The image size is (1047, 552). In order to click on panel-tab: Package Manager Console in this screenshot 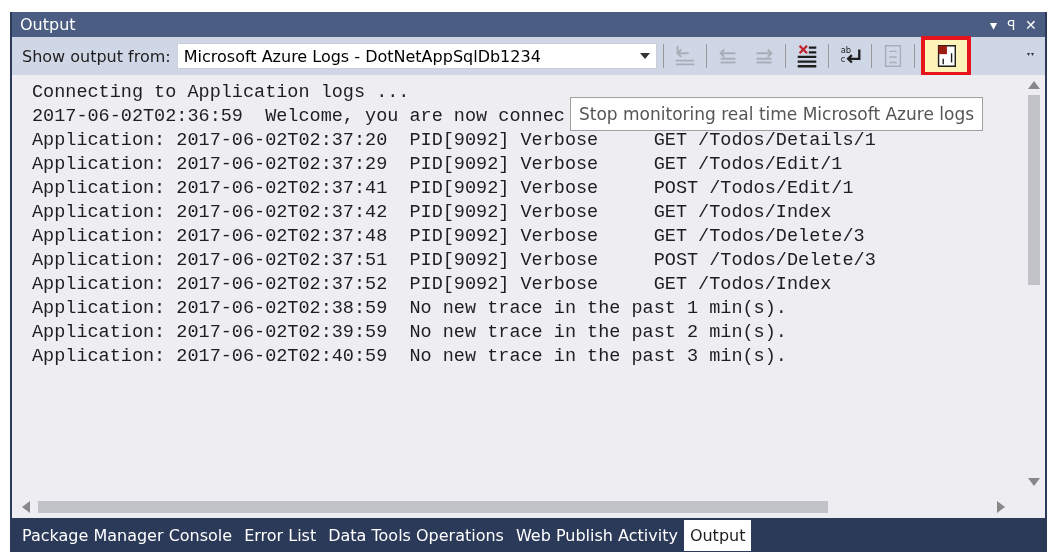, I will do `click(127, 535)`.